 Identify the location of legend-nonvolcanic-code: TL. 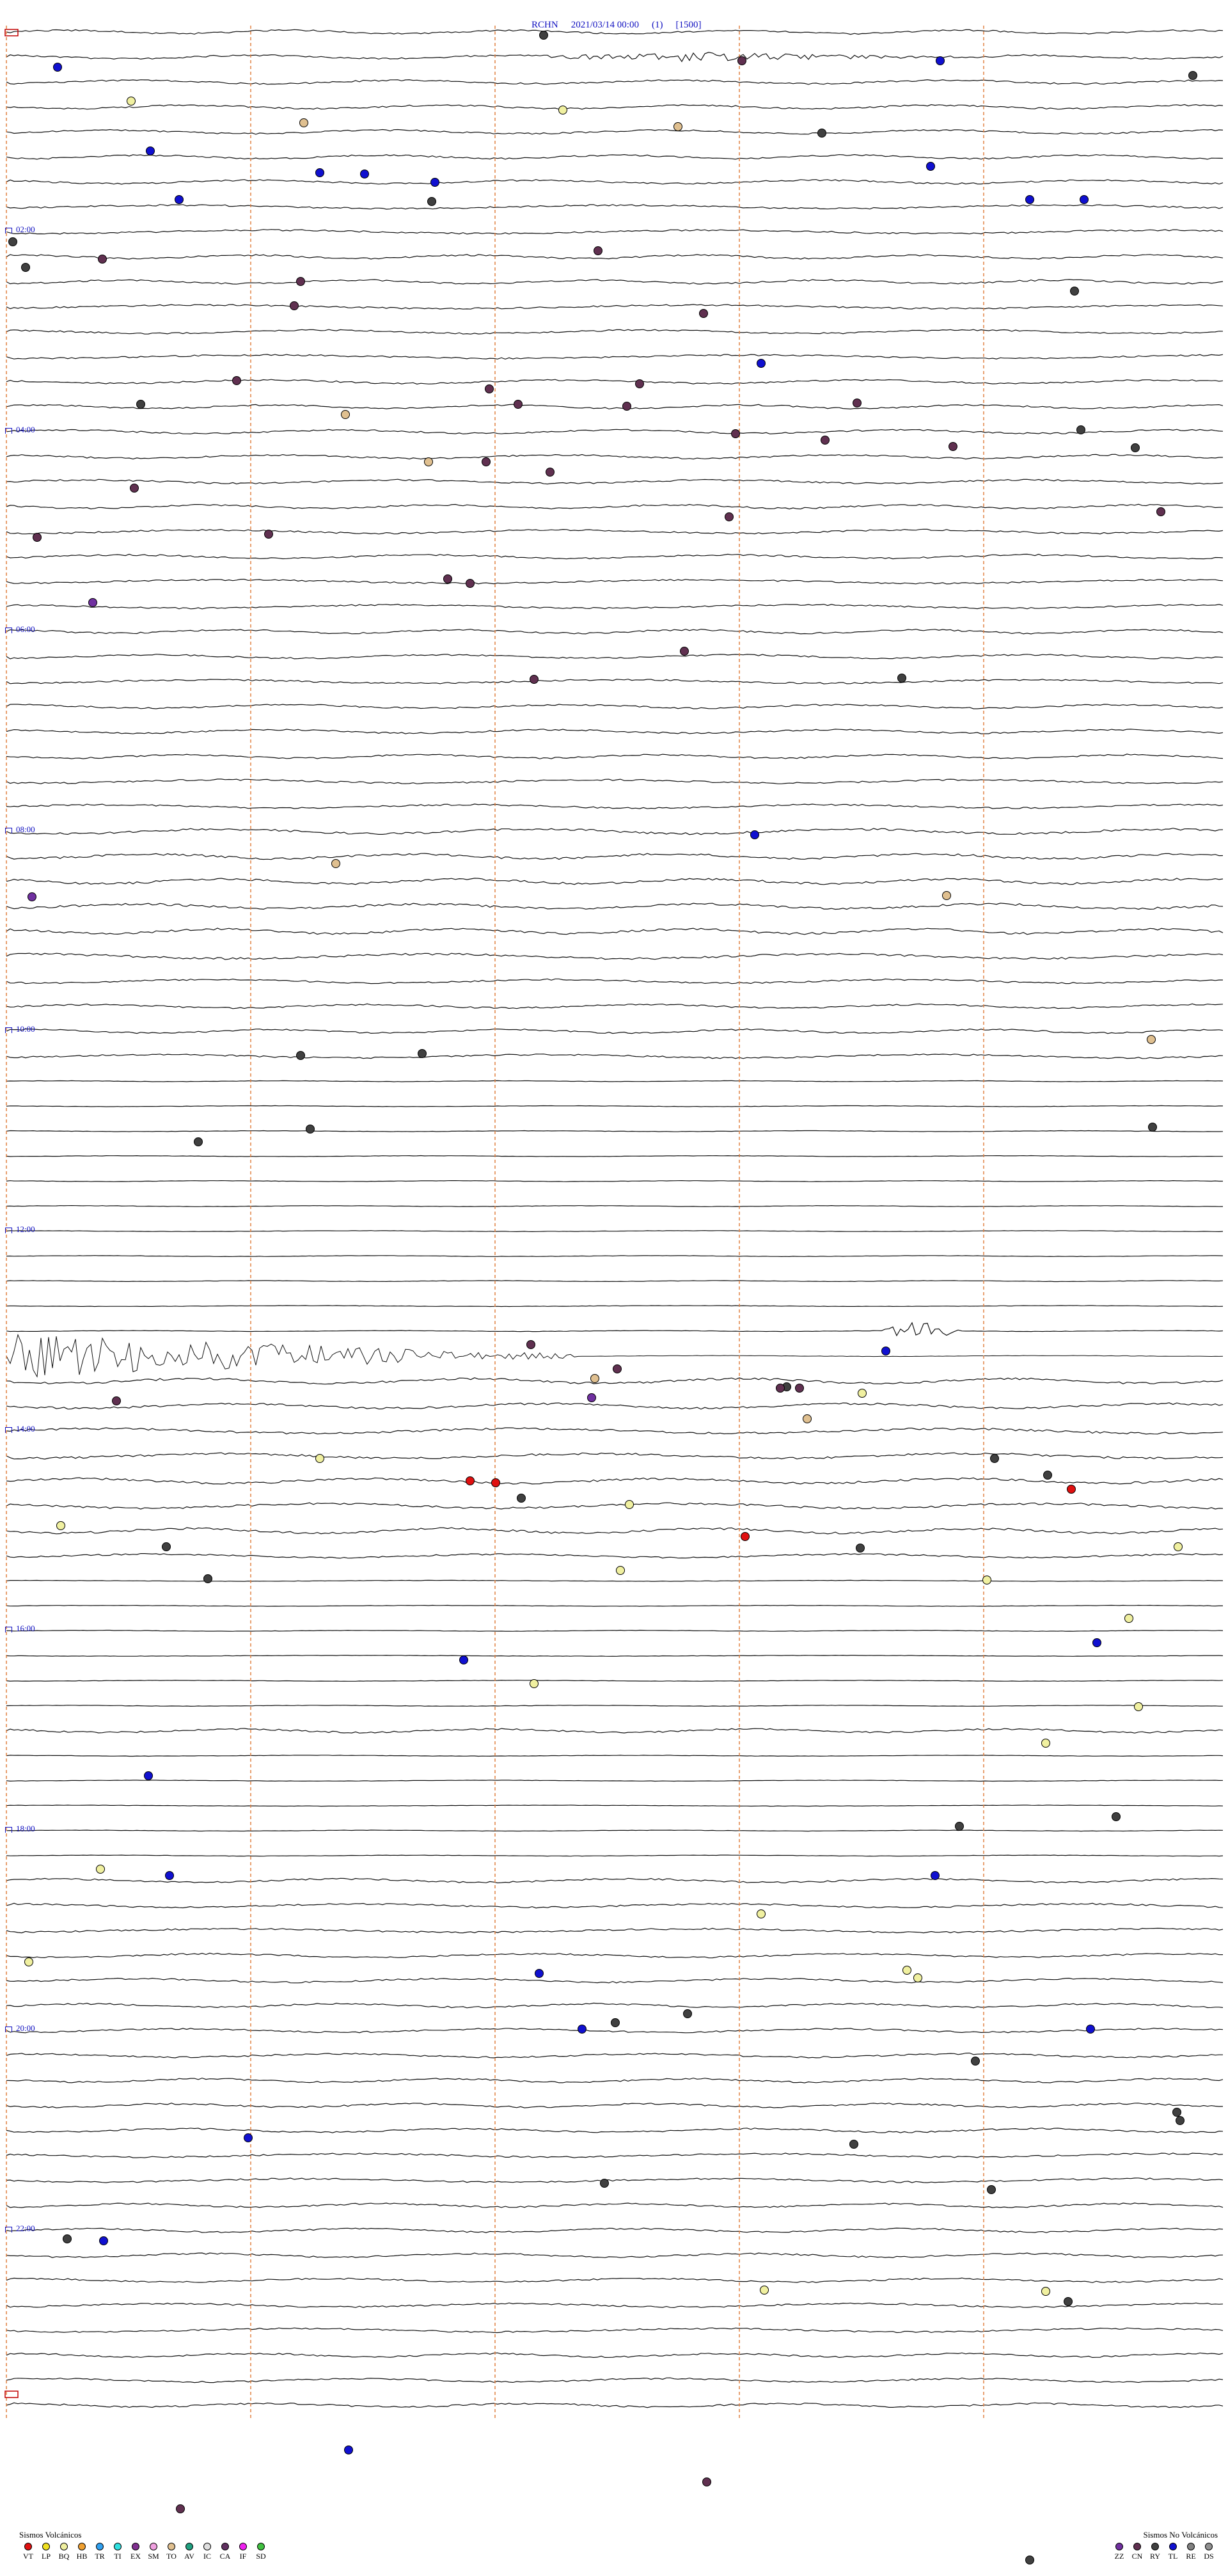
(1173, 2556).